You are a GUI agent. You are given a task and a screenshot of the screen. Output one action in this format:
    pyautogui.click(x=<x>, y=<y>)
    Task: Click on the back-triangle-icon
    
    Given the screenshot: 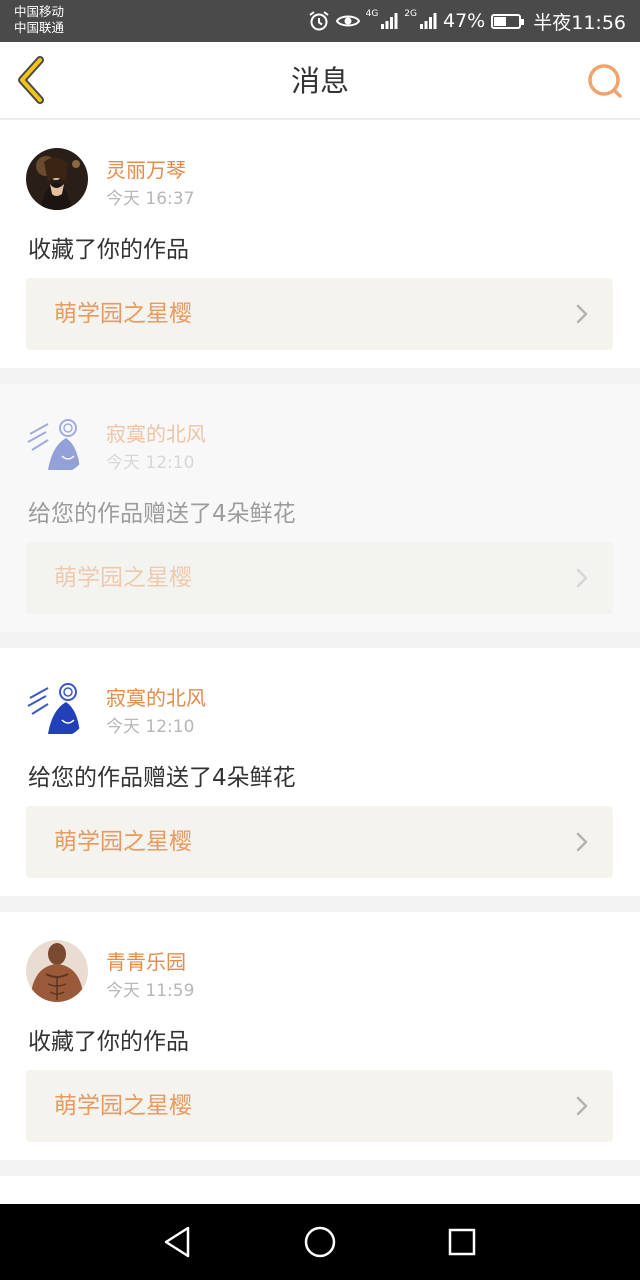 What is the action you would take?
    pyautogui.click(x=177, y=1242)
    